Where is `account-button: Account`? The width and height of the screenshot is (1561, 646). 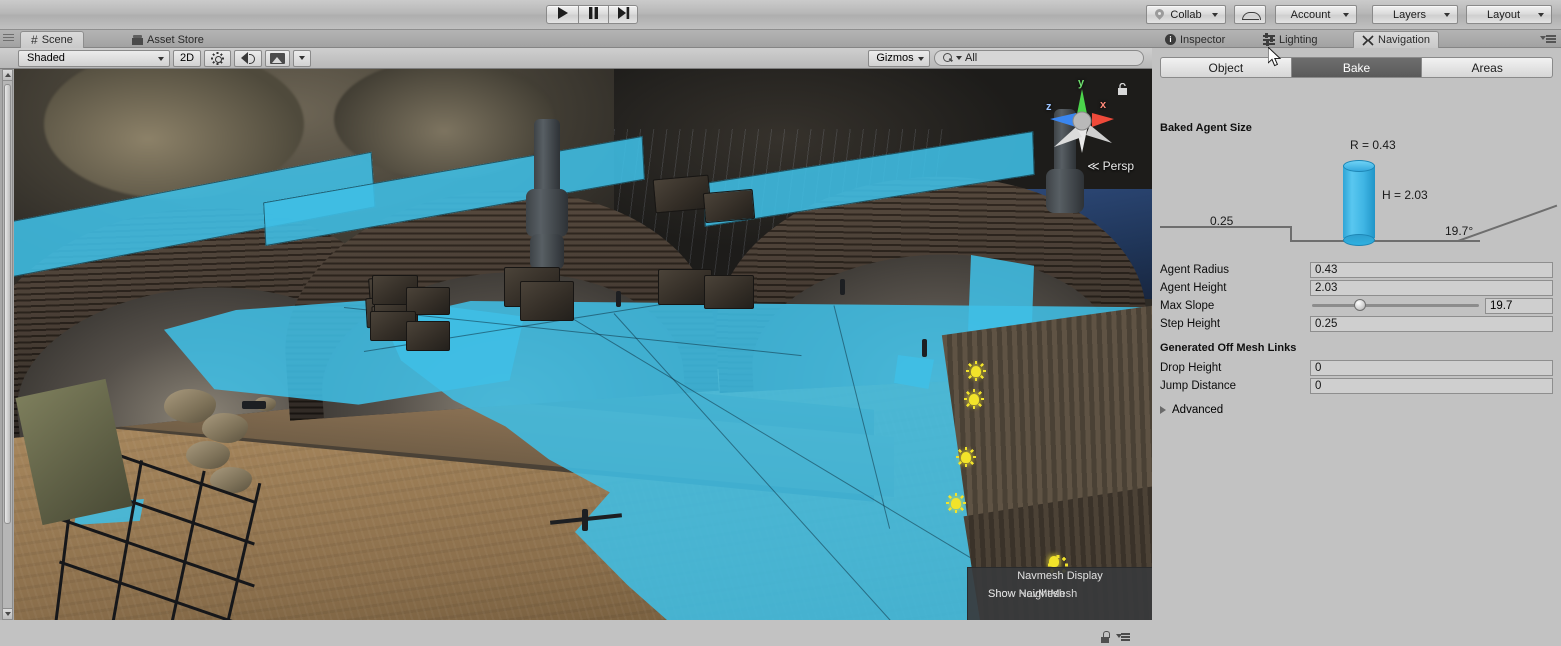
account-button: Account is located at coordinates (1316, 14).